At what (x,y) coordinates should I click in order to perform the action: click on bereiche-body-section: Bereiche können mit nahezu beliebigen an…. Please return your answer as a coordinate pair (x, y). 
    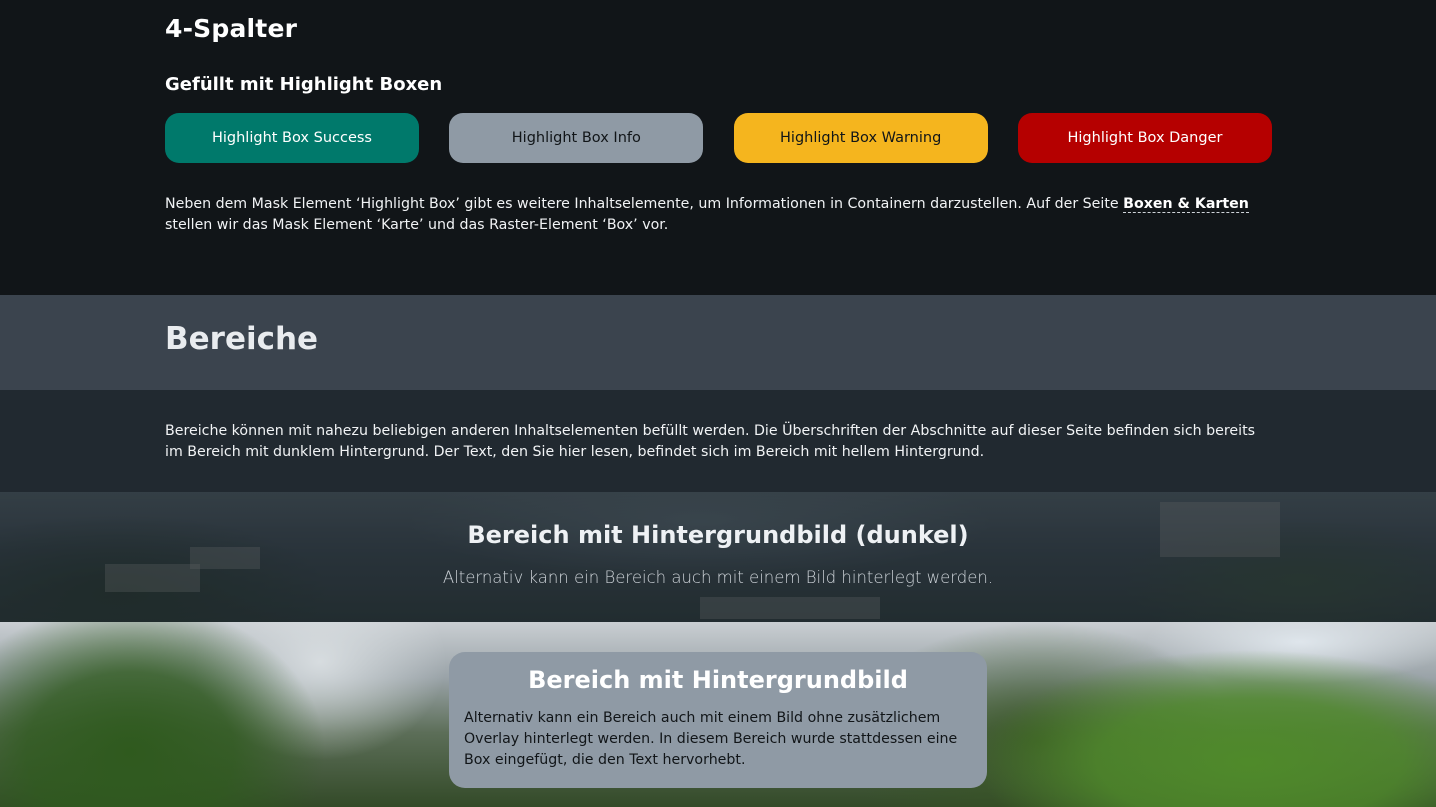
    Looking at the image, I should click on (718, 441).